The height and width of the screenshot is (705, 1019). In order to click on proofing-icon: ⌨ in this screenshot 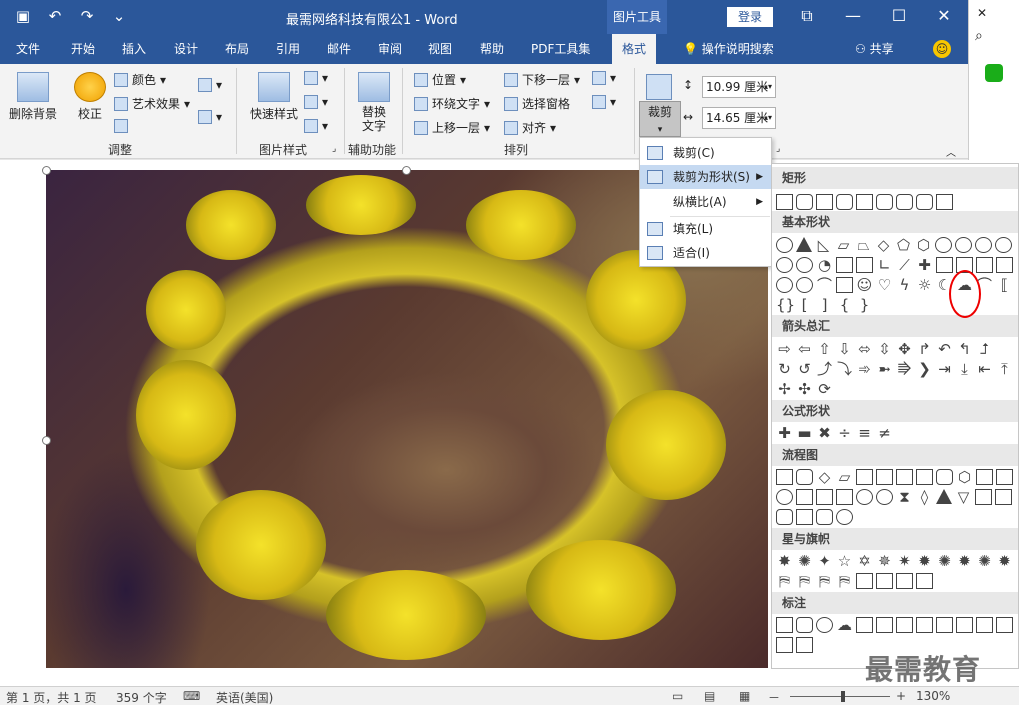, I will do `click(191, 696)`.